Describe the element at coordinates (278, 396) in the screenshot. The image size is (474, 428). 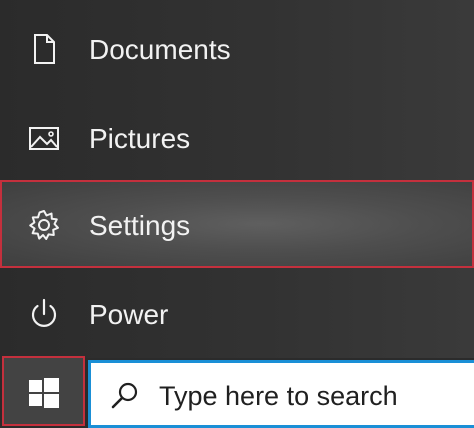
I see `search-placeholder: Type here to search` at that location.